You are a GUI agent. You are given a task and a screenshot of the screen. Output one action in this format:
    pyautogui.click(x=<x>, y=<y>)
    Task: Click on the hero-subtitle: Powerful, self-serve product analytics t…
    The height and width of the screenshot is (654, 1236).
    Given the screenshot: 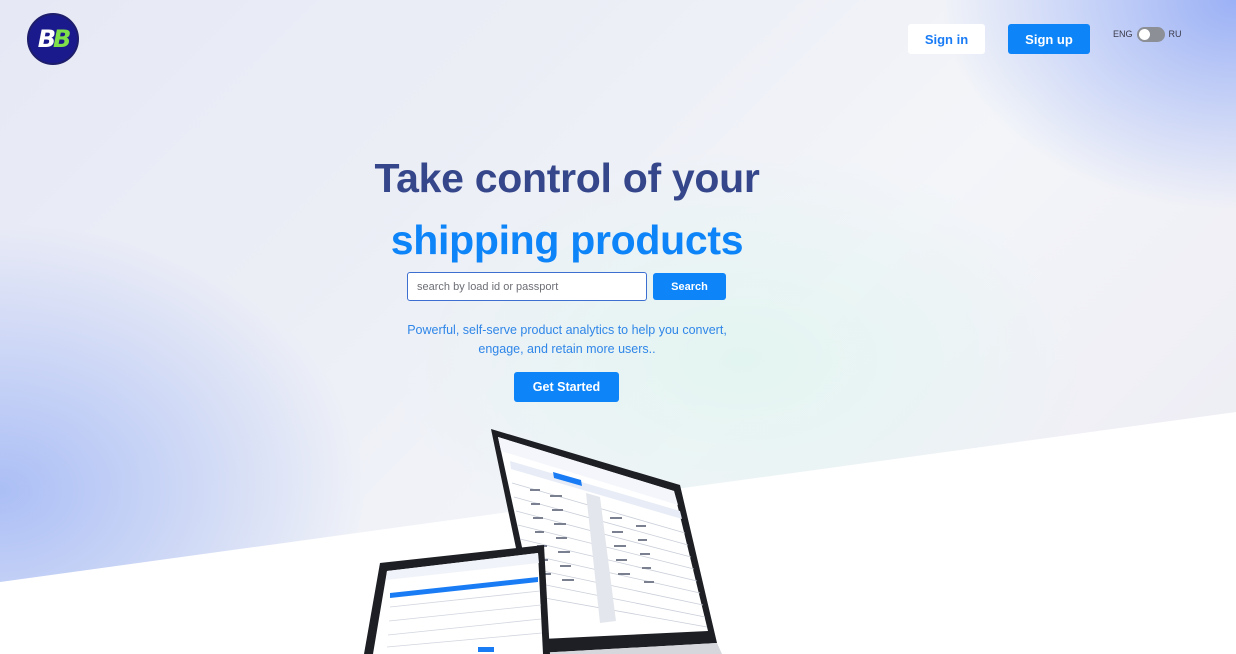 What is the action you would take?
    pyautogui.click(x=567, y=340)
    